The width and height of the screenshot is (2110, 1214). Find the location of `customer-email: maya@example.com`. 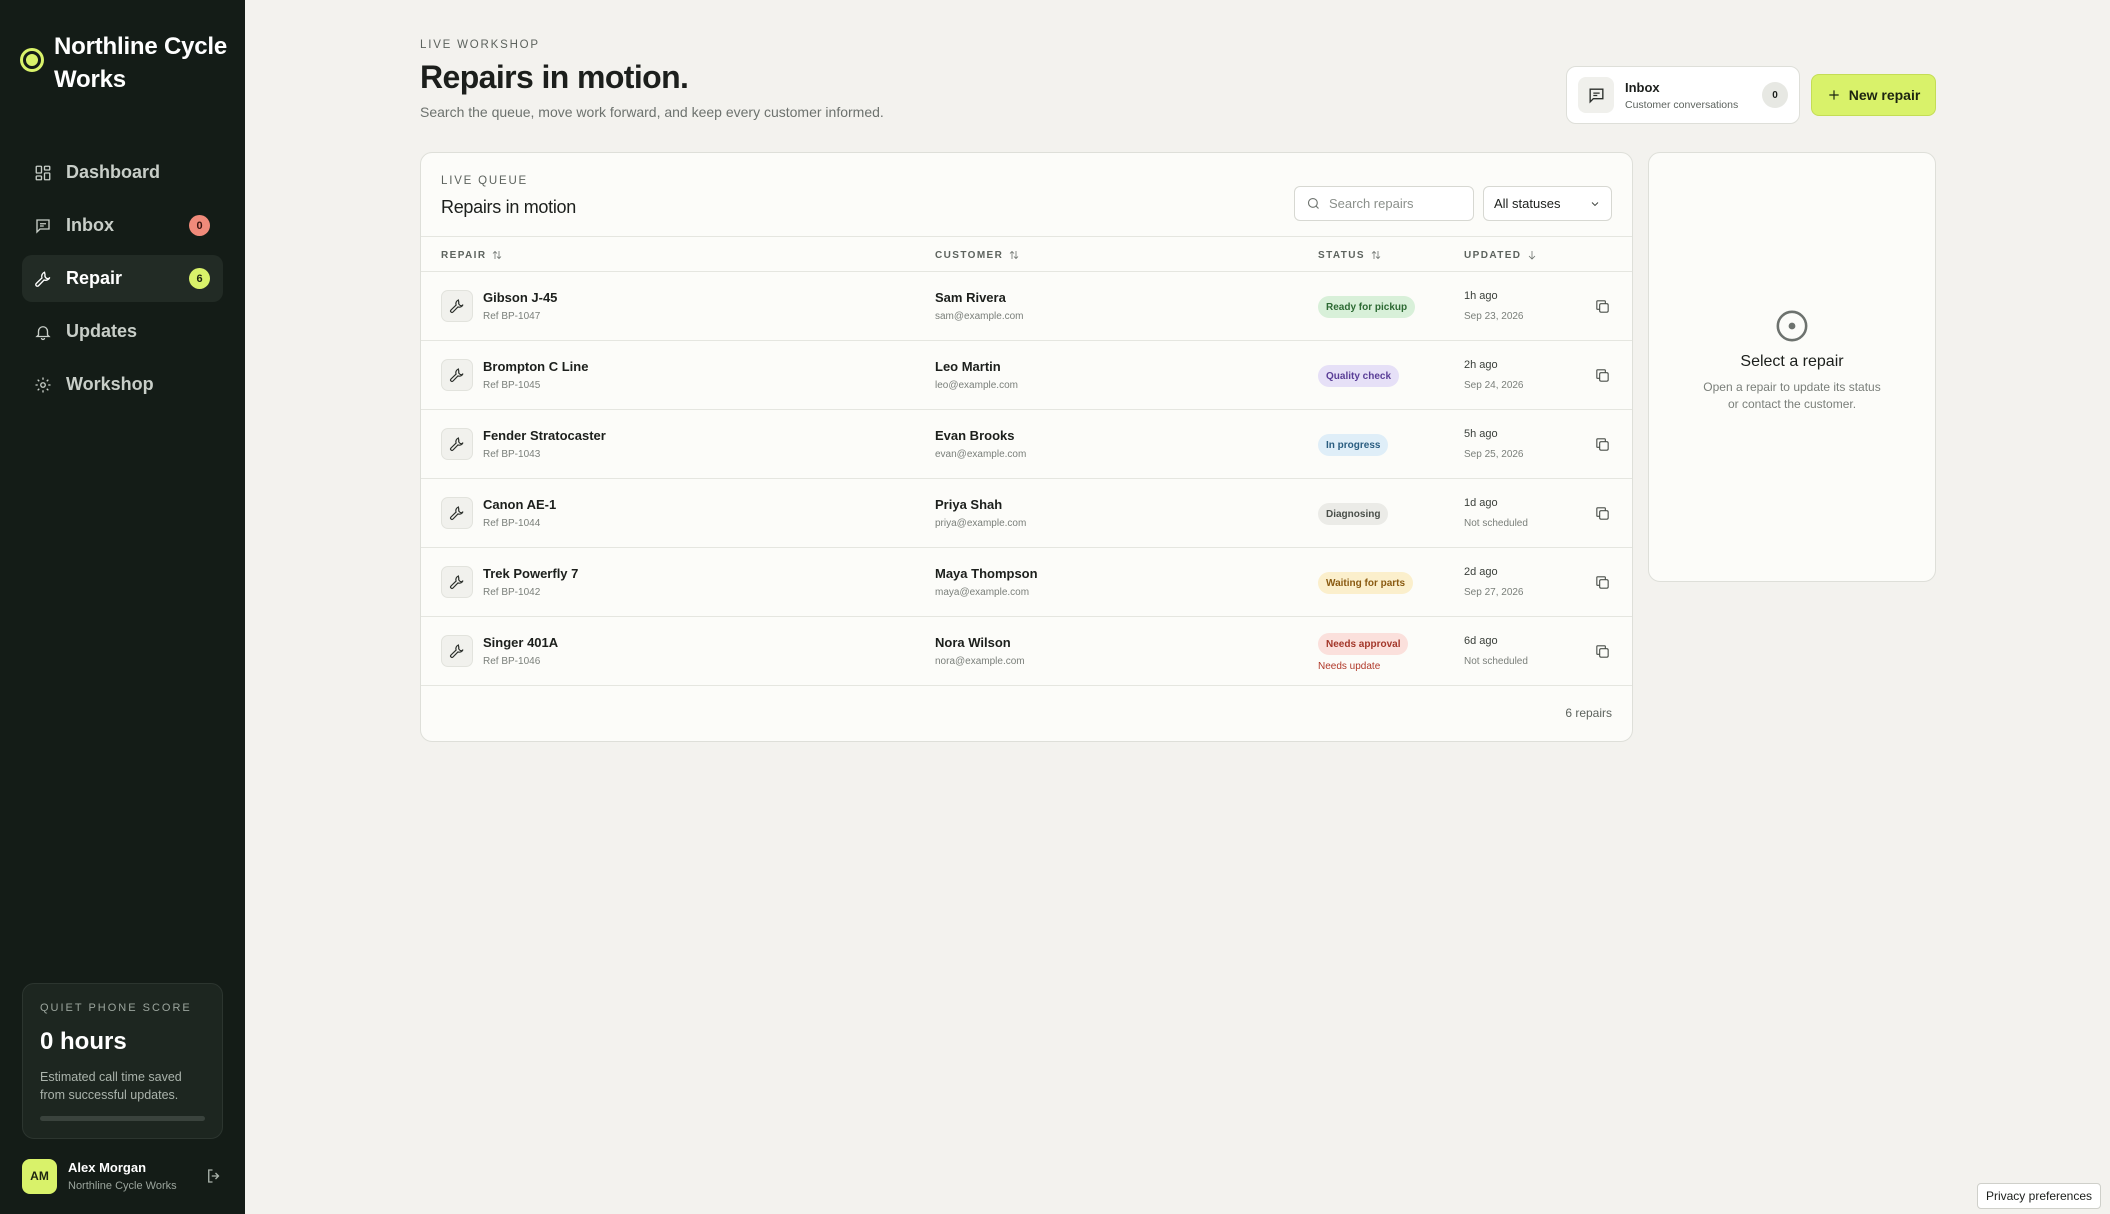

customer-email: maya@example.com is located at coordinates (982, 592).